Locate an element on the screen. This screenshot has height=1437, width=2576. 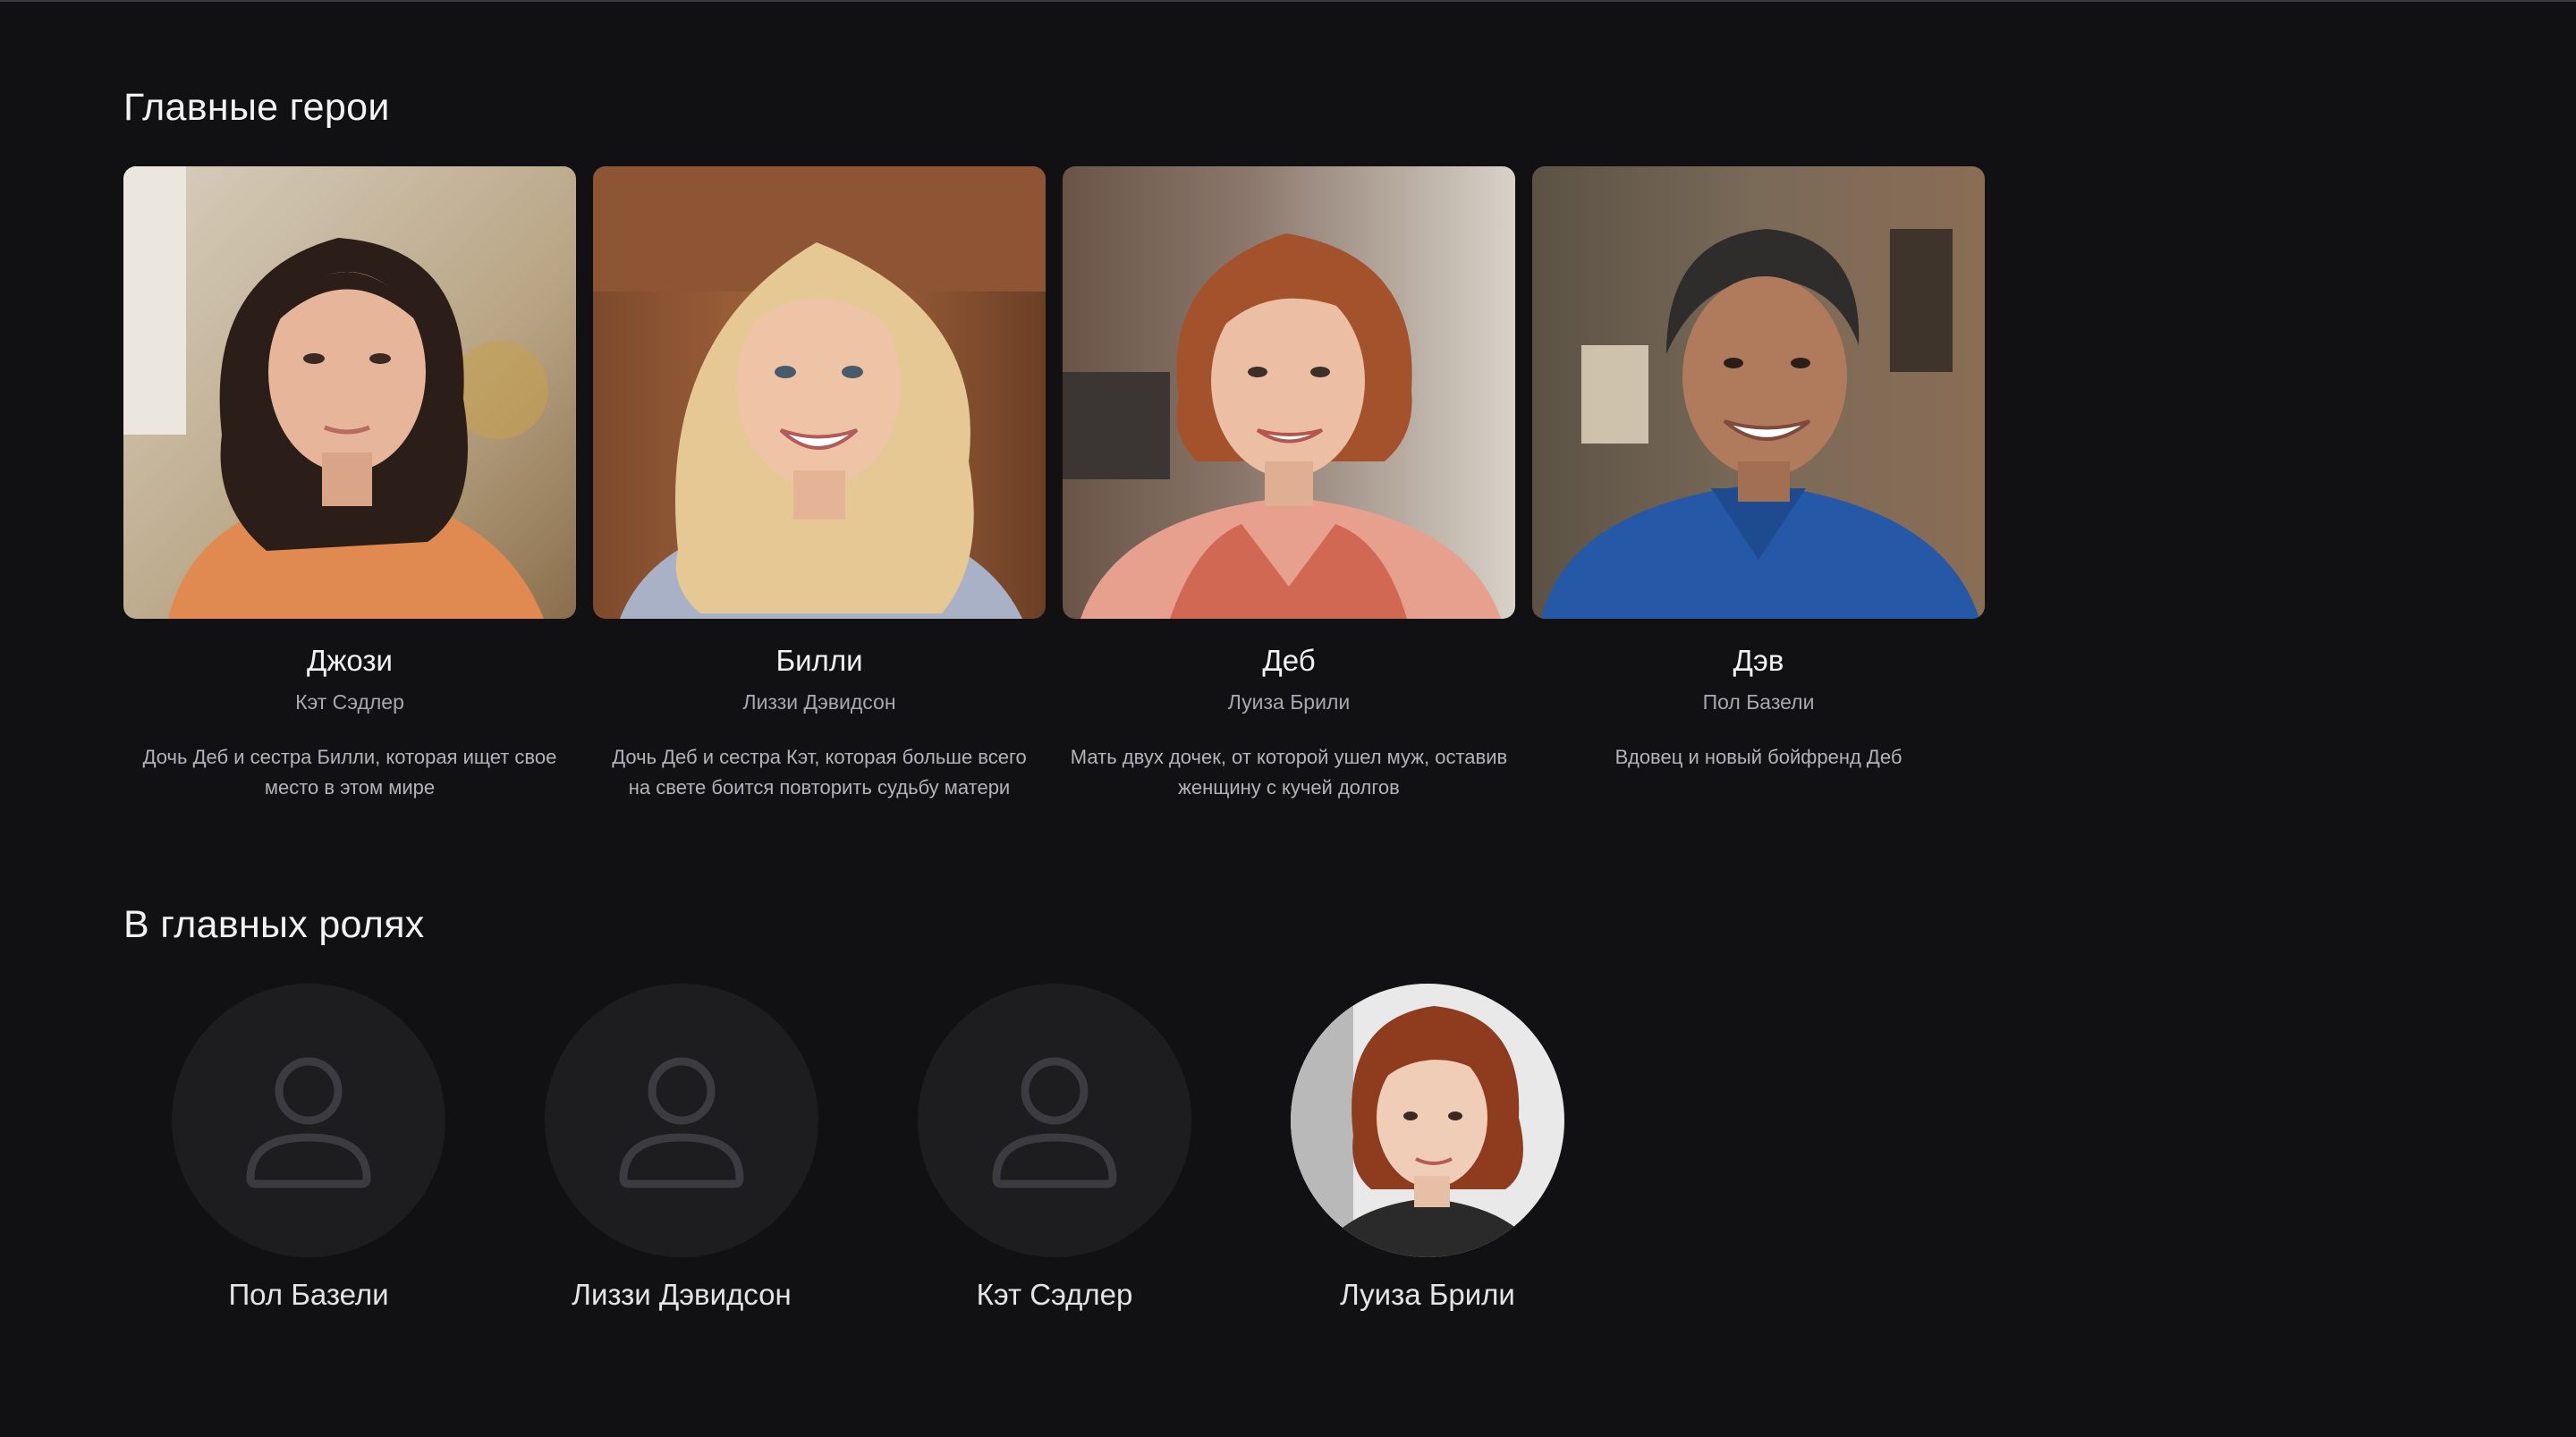
cast-name: Лиззи Дэвидсон is located at coordinates (682, 1294).